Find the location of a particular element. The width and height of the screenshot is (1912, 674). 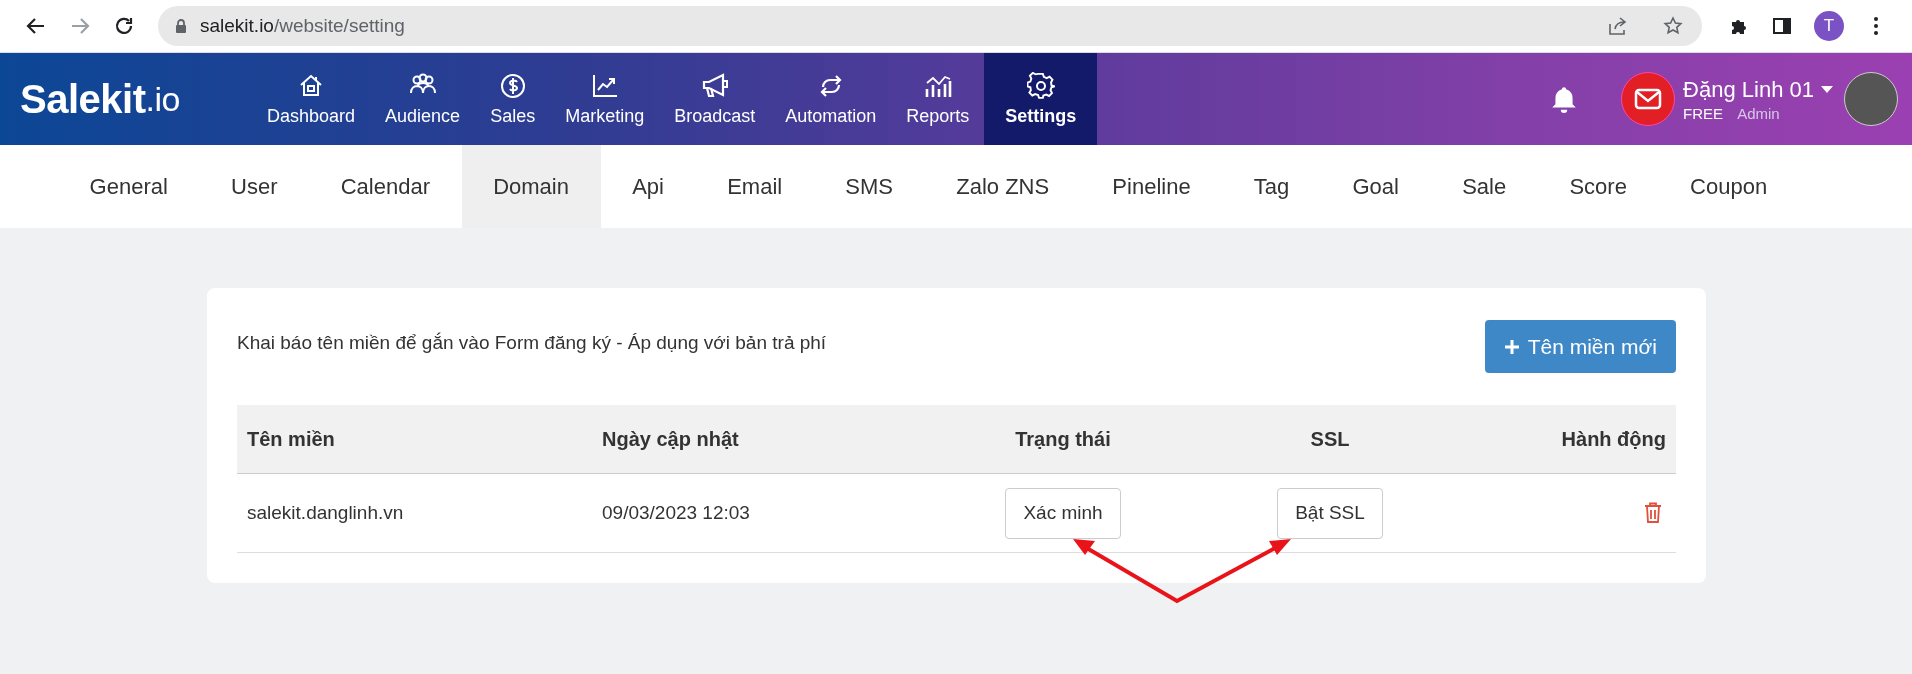

user-name: Đặng Linh 01 is located at coordinates (1748, 89).